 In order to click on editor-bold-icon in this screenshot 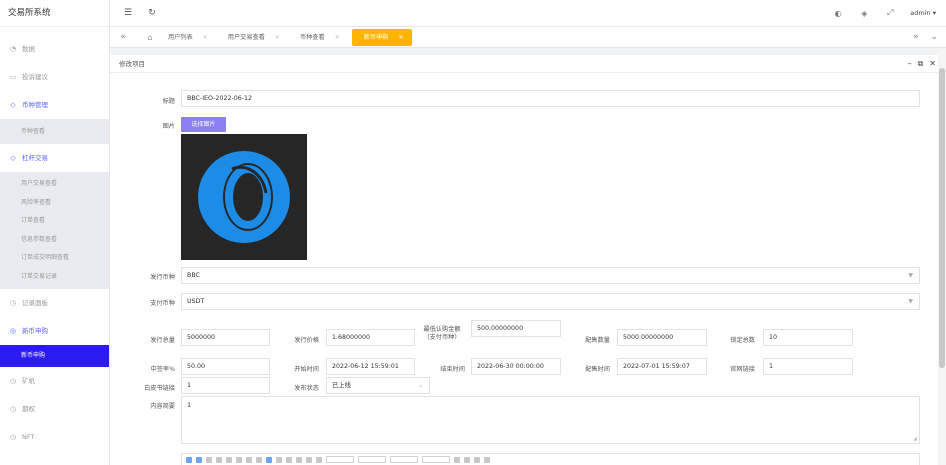, I will do `click(209, 459)`.